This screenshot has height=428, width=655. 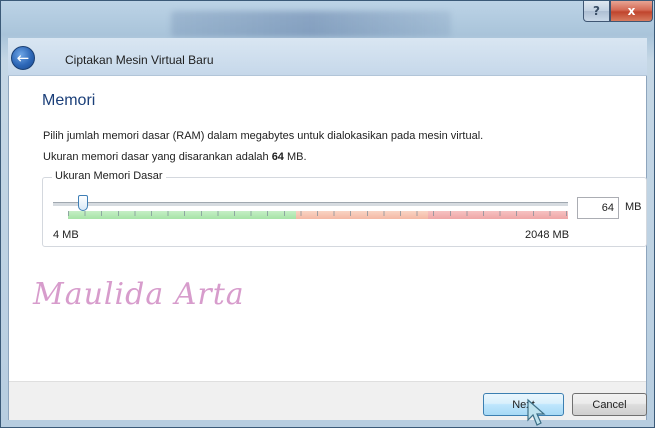 I want to click on title-bar, so click(x=327, y=20).